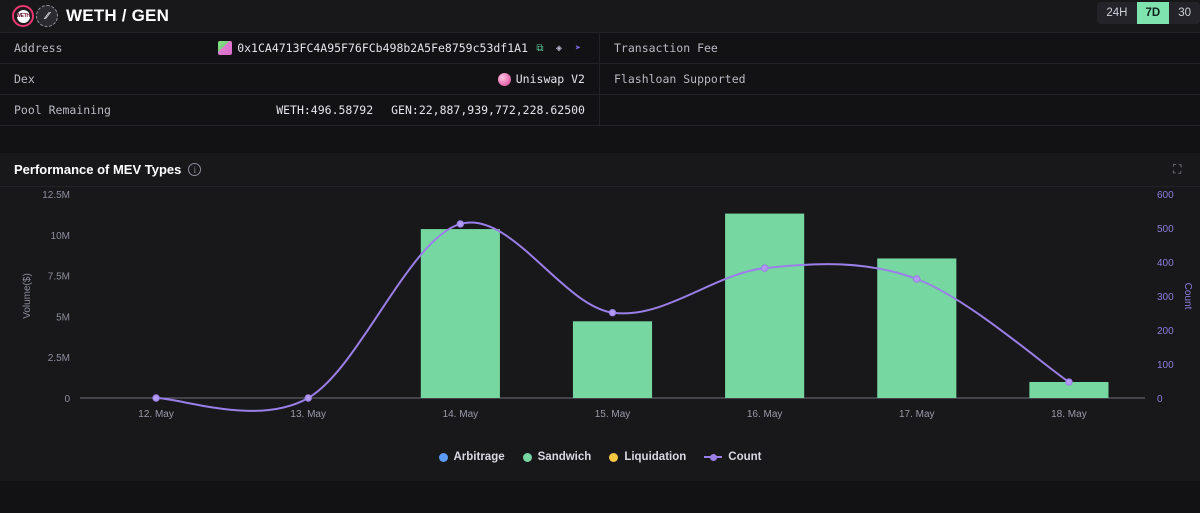 This screenshot has width=1200, height=513. Describe the element at coordinates (443, 457) in the screenshot. I see `arbitrage-color-dot-icon` at that location.